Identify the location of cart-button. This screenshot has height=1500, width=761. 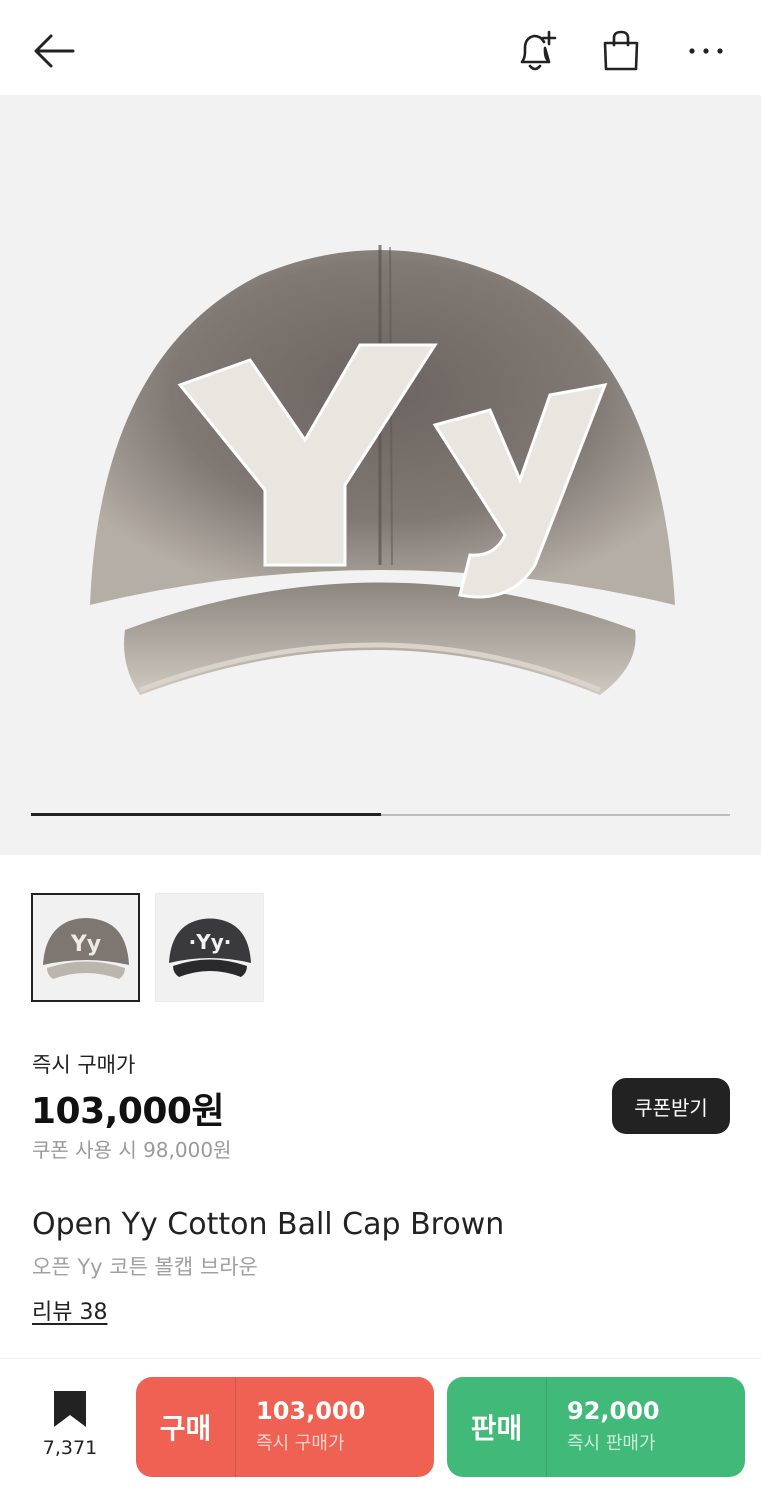
(621, 51).